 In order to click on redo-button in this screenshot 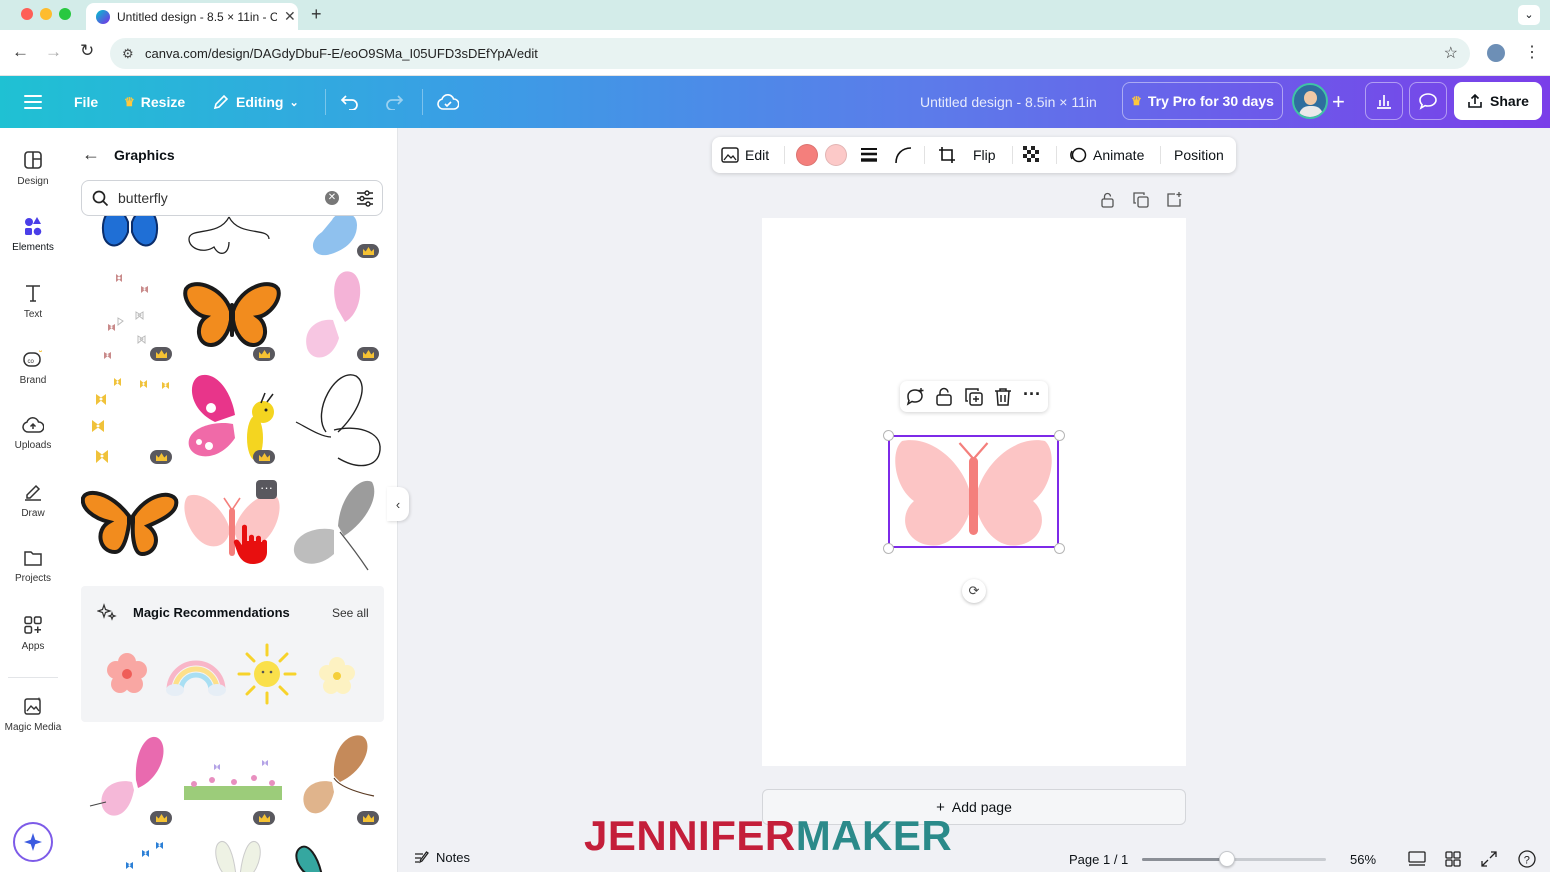, I will do `click(394, 102)`.